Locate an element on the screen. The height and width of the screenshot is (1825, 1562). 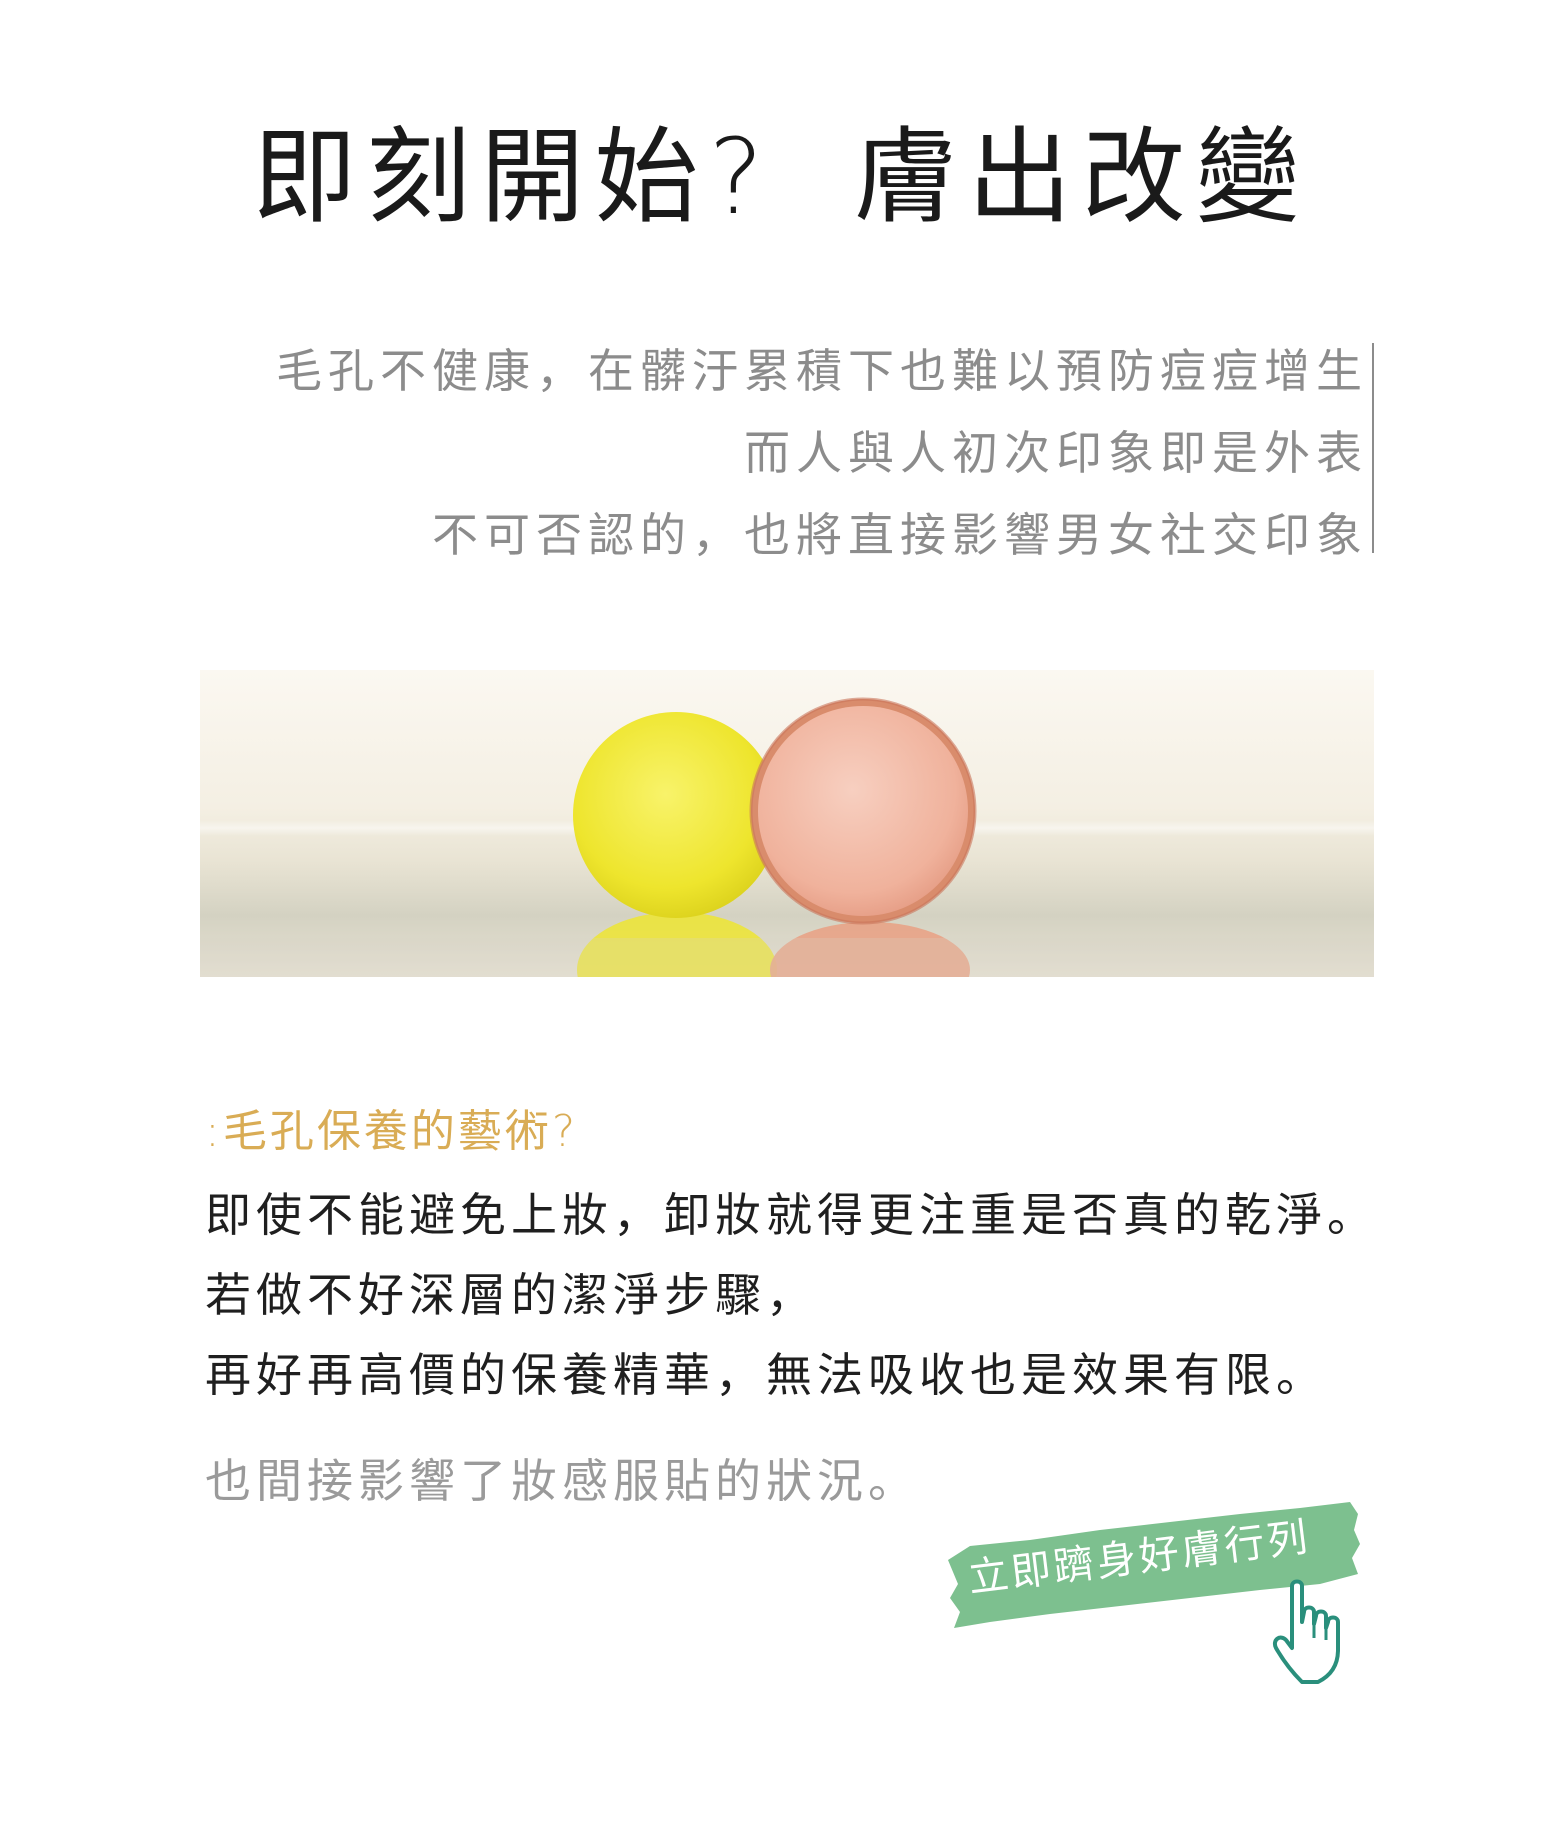
section-note: 也間接影響了妝感服貼的狀況。 is located at coordinates (562, 1481).